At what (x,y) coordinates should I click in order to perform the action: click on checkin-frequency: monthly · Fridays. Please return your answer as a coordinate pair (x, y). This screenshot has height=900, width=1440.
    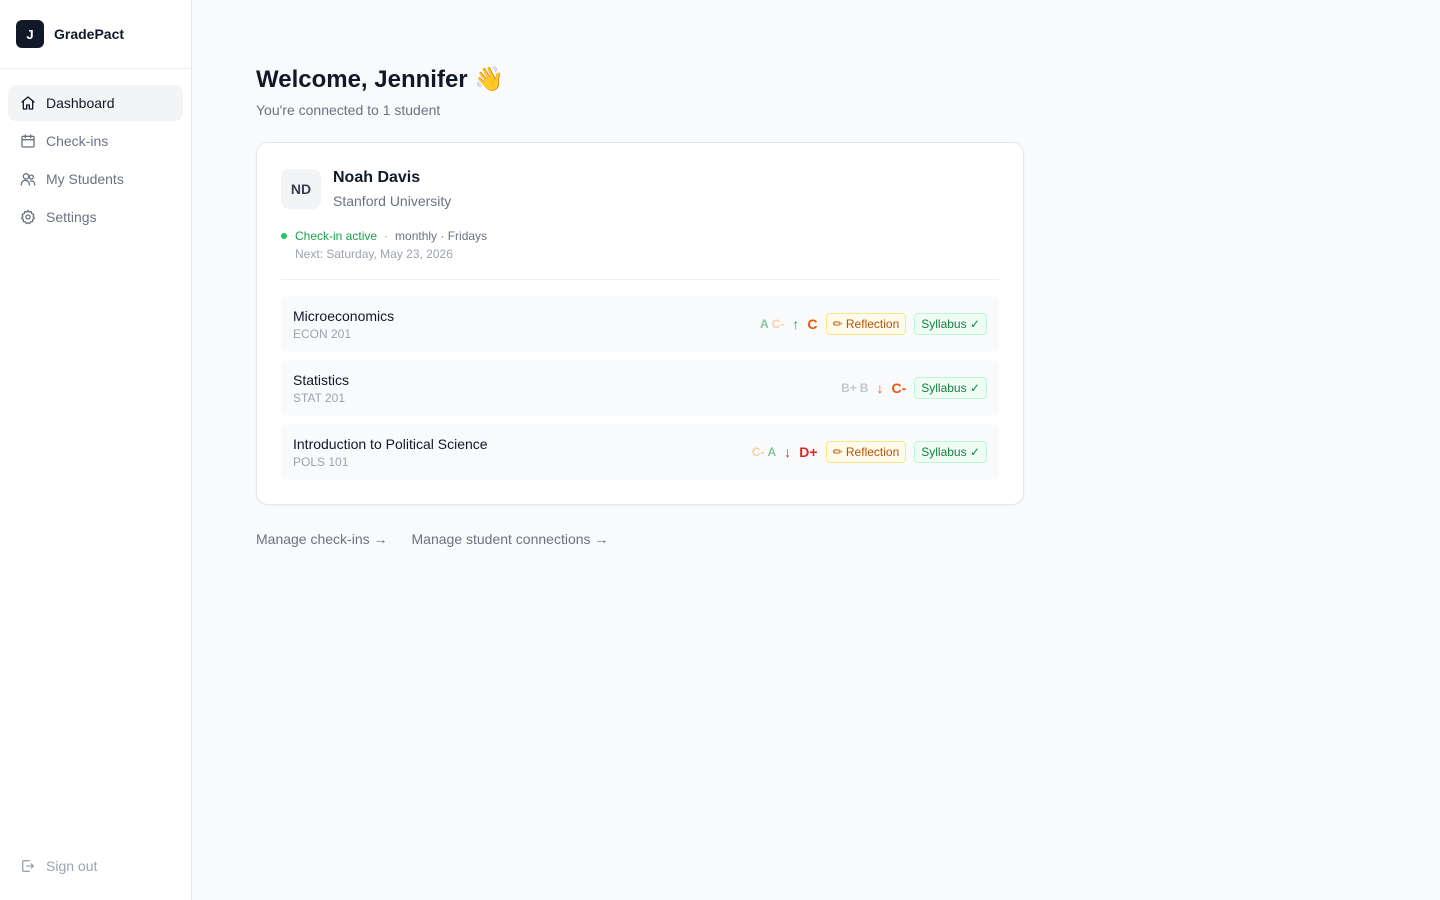
    Looking at the image, I should click on (441, 236).